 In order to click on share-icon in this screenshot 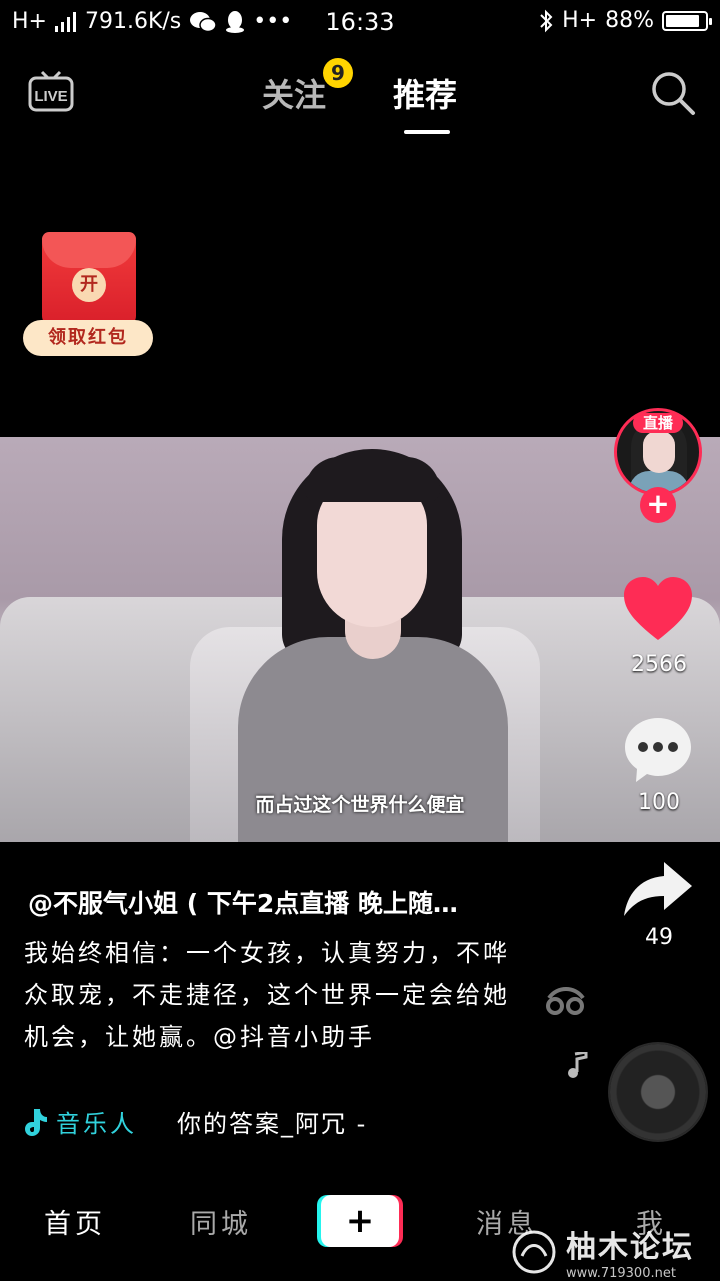, I will do `click(658, 890)`.